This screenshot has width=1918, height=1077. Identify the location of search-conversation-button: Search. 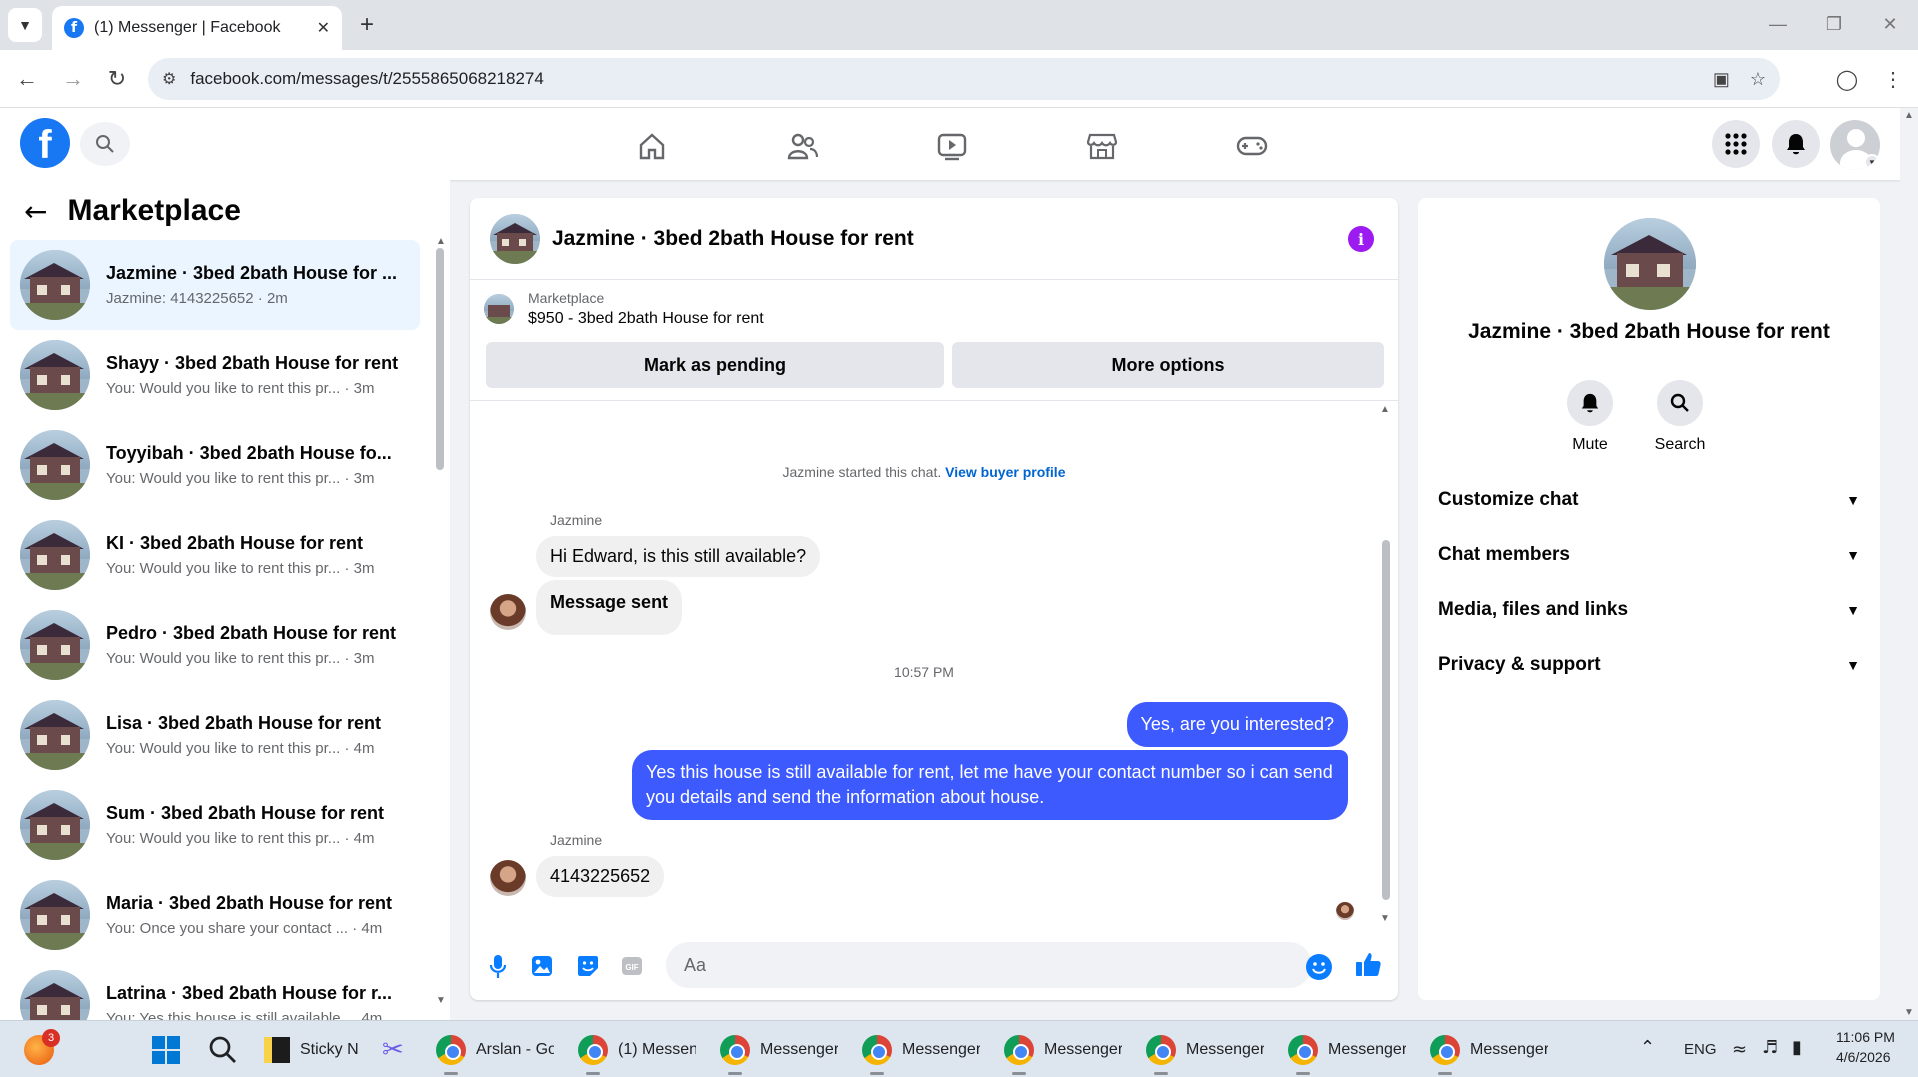
(1680, 417).